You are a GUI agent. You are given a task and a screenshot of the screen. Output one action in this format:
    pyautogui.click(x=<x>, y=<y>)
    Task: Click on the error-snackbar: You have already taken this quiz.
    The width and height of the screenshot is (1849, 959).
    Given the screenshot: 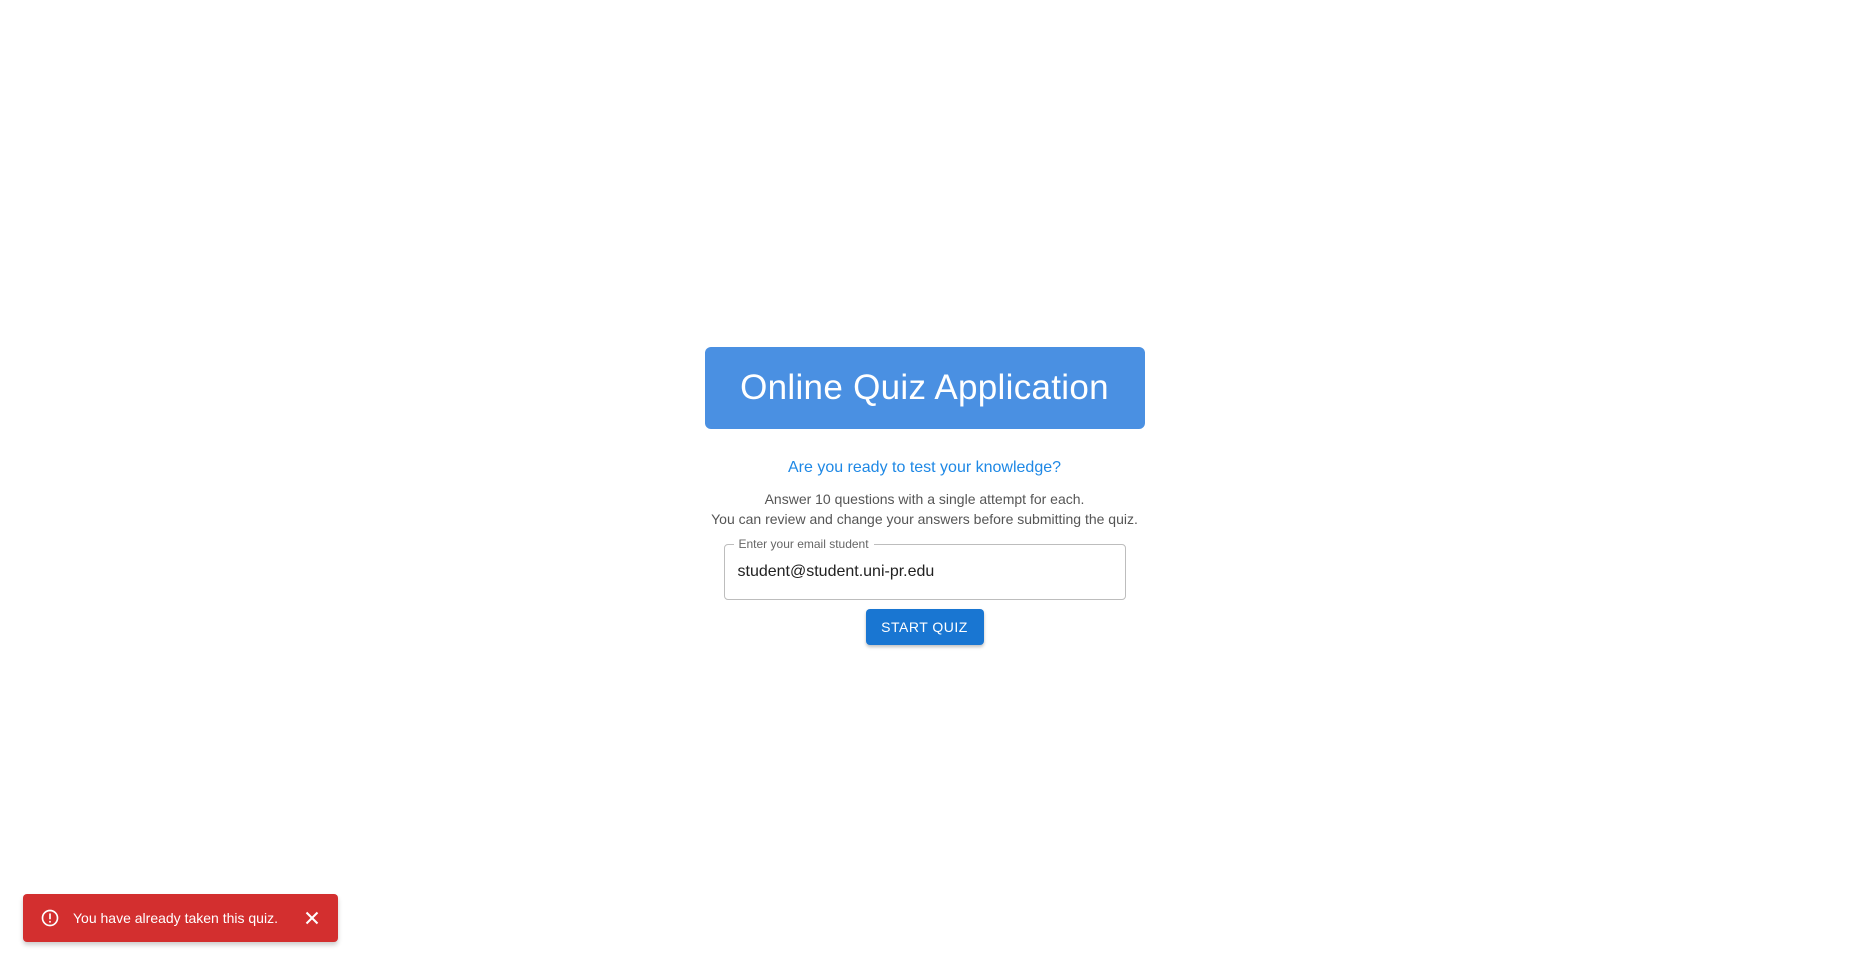 What is the action you would take?
    pyautogui.click(x=180, y=918)
    